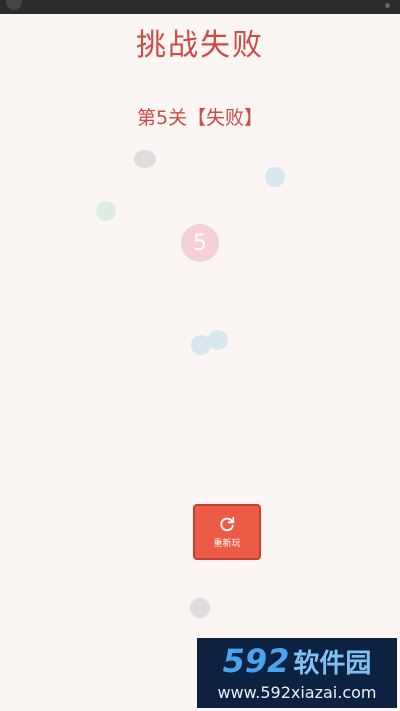  Describe the element at coordinates (256, 660) in the screenshot. I see `watermark-number: 592` at that location.